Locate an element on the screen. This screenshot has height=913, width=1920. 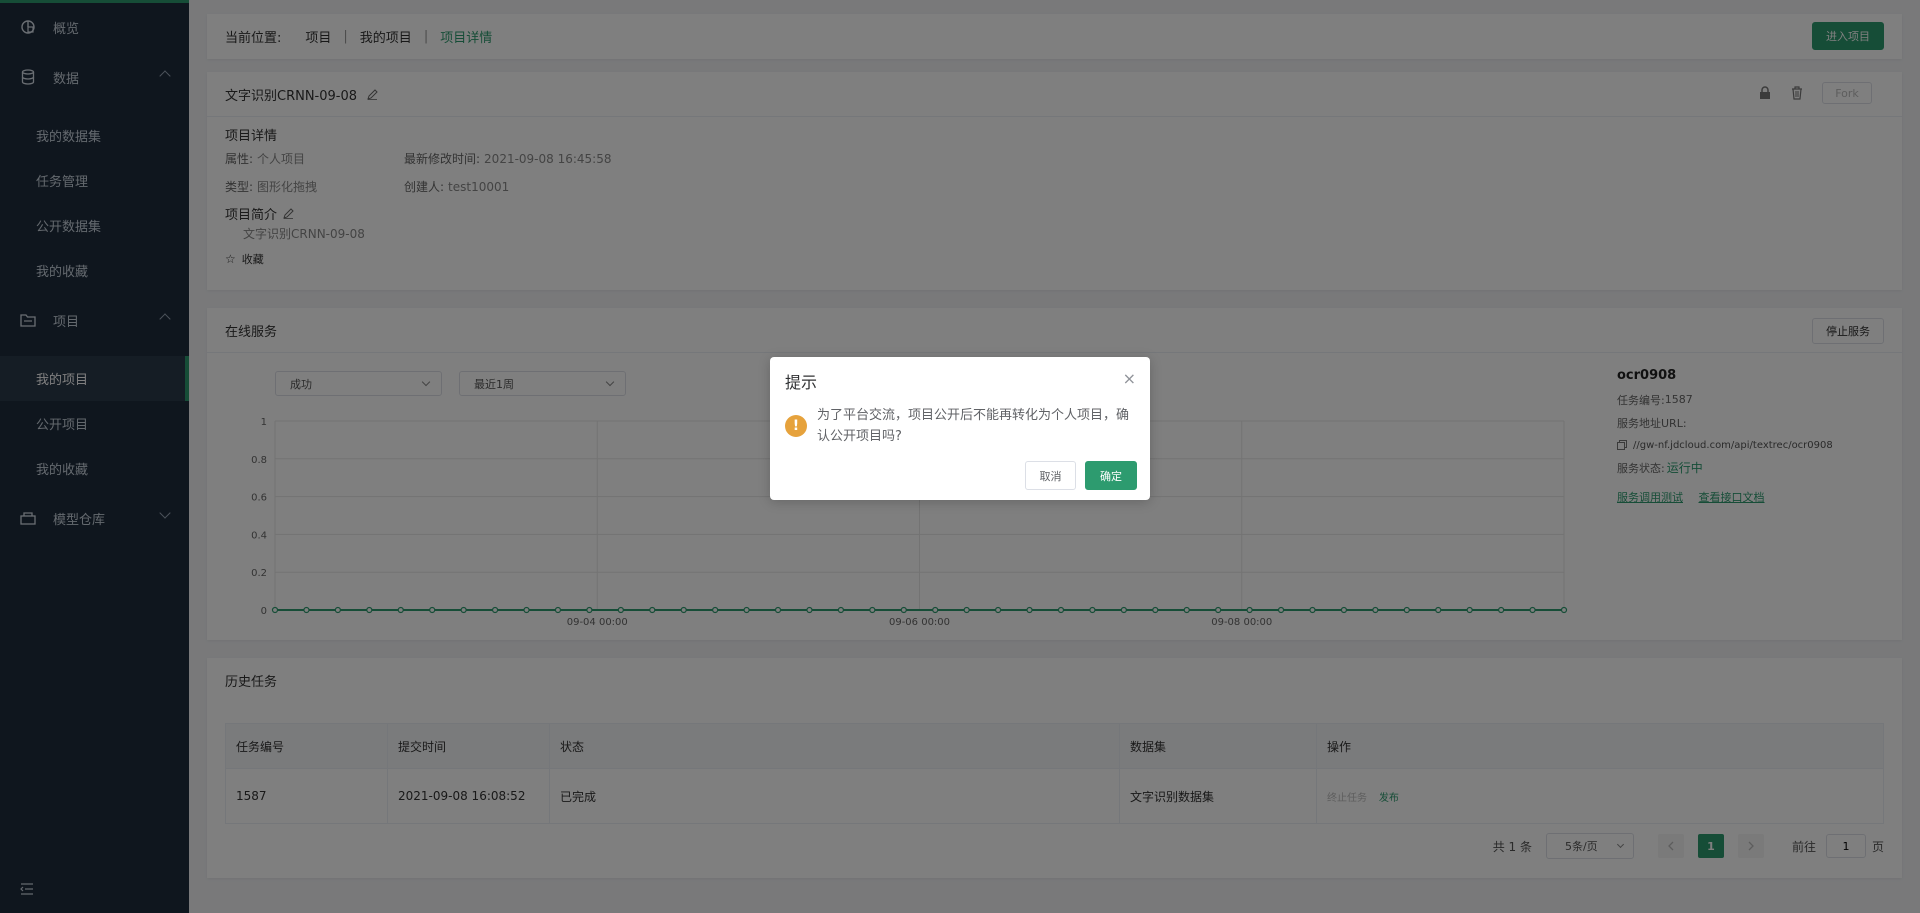
dialog-message: 为了平台交流，项目公开后不能再转化为个人项目，确认公开项目吗? is located at coordinates (973, 426).